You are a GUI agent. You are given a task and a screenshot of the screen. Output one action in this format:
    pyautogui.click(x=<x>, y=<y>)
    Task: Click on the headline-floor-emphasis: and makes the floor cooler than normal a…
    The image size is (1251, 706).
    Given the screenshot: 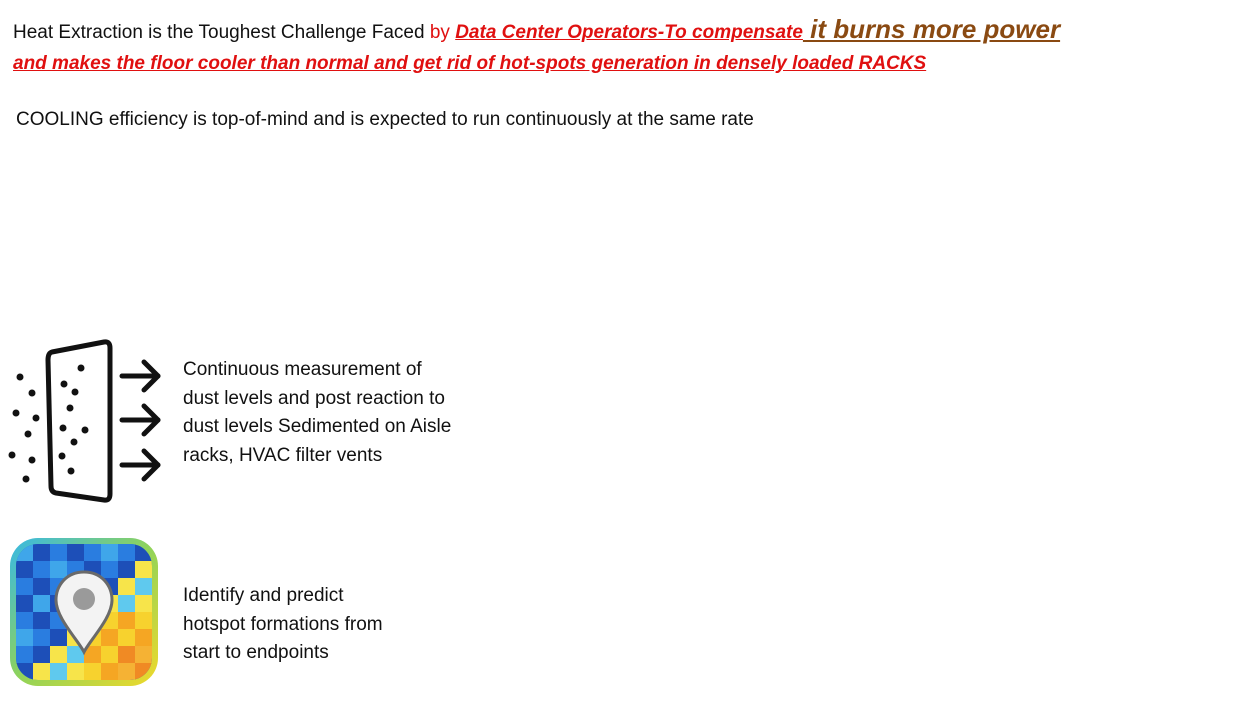 What is the action you would take?
    pyautogui.click(x=470, y=63)
    